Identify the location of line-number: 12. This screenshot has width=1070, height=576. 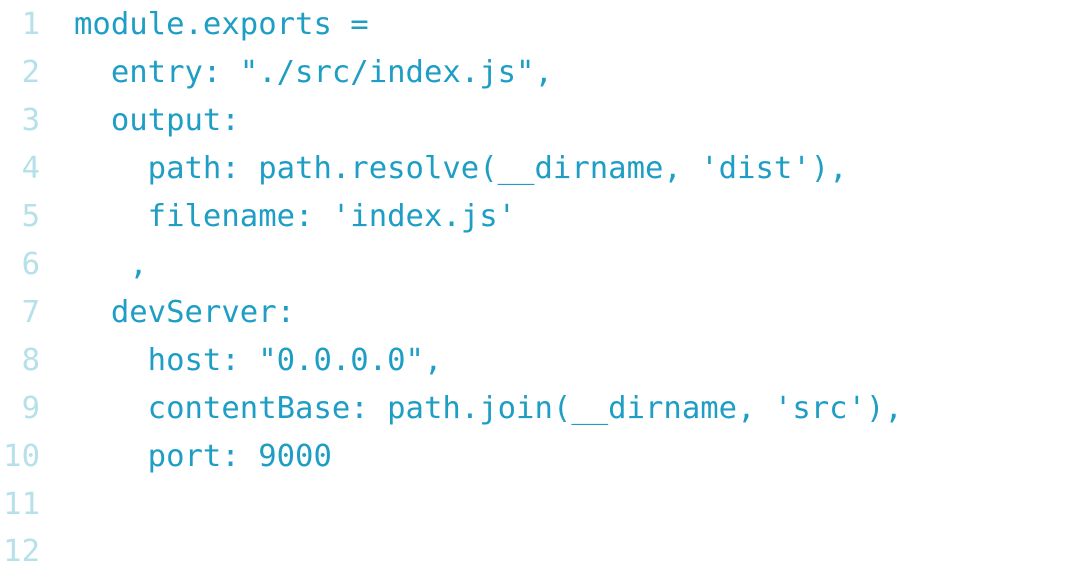
(21, 551).